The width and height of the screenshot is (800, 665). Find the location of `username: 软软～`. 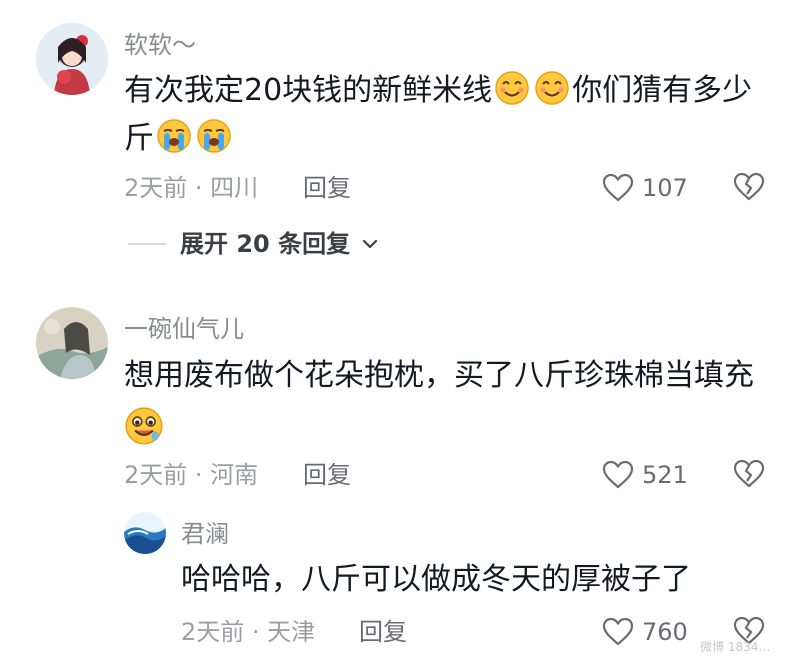

username: 软软～ is located at coordinates (160, 45).